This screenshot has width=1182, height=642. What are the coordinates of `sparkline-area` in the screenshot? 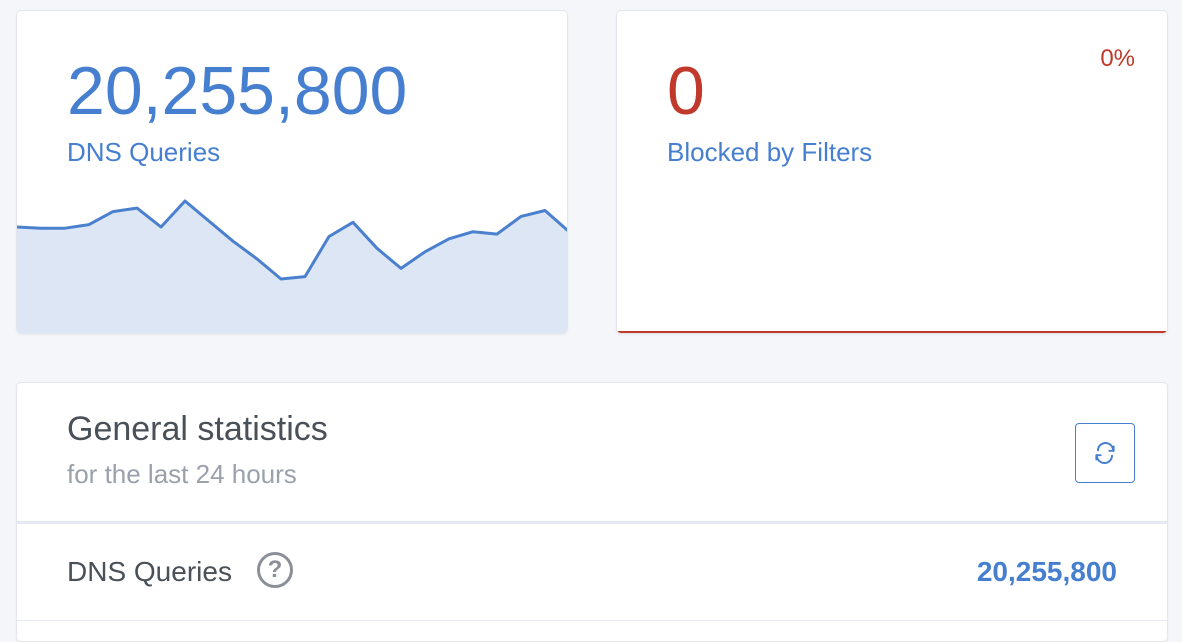 It's located at (292, 267).